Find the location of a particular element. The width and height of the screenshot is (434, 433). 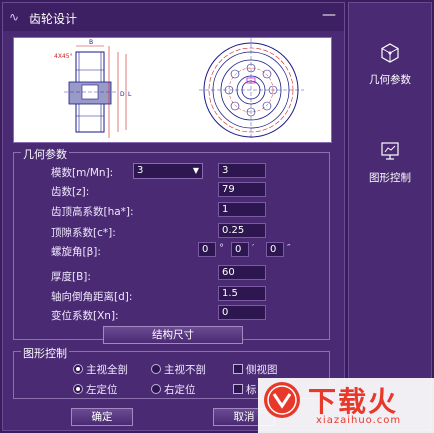

module-field: 3 is located at coordinates (242, 170).